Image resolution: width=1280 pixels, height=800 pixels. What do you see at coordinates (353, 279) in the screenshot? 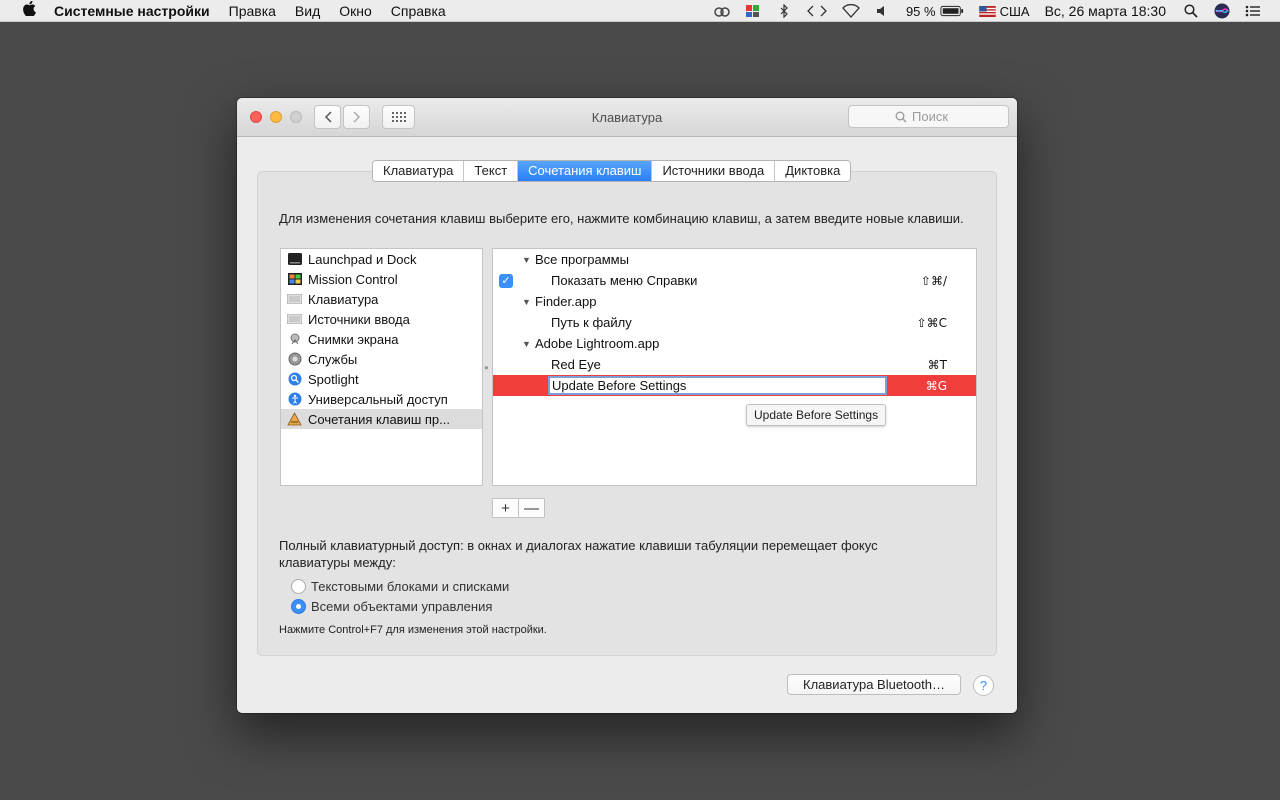
I see `category-label: Mission Control` at bounding box center [353, 279].